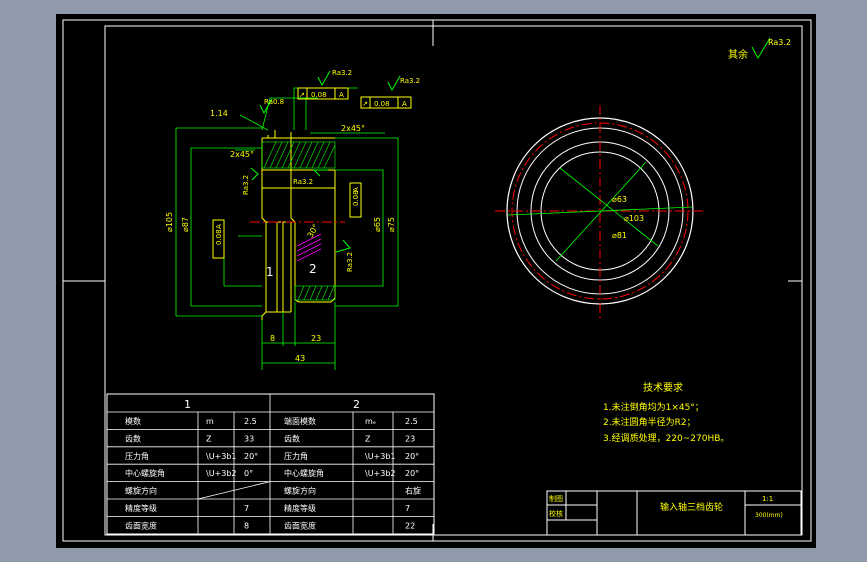  Describe the element at coordinates (738, 54) in the screenshot. I see `roughness-general-prefix: 其余` at that location.